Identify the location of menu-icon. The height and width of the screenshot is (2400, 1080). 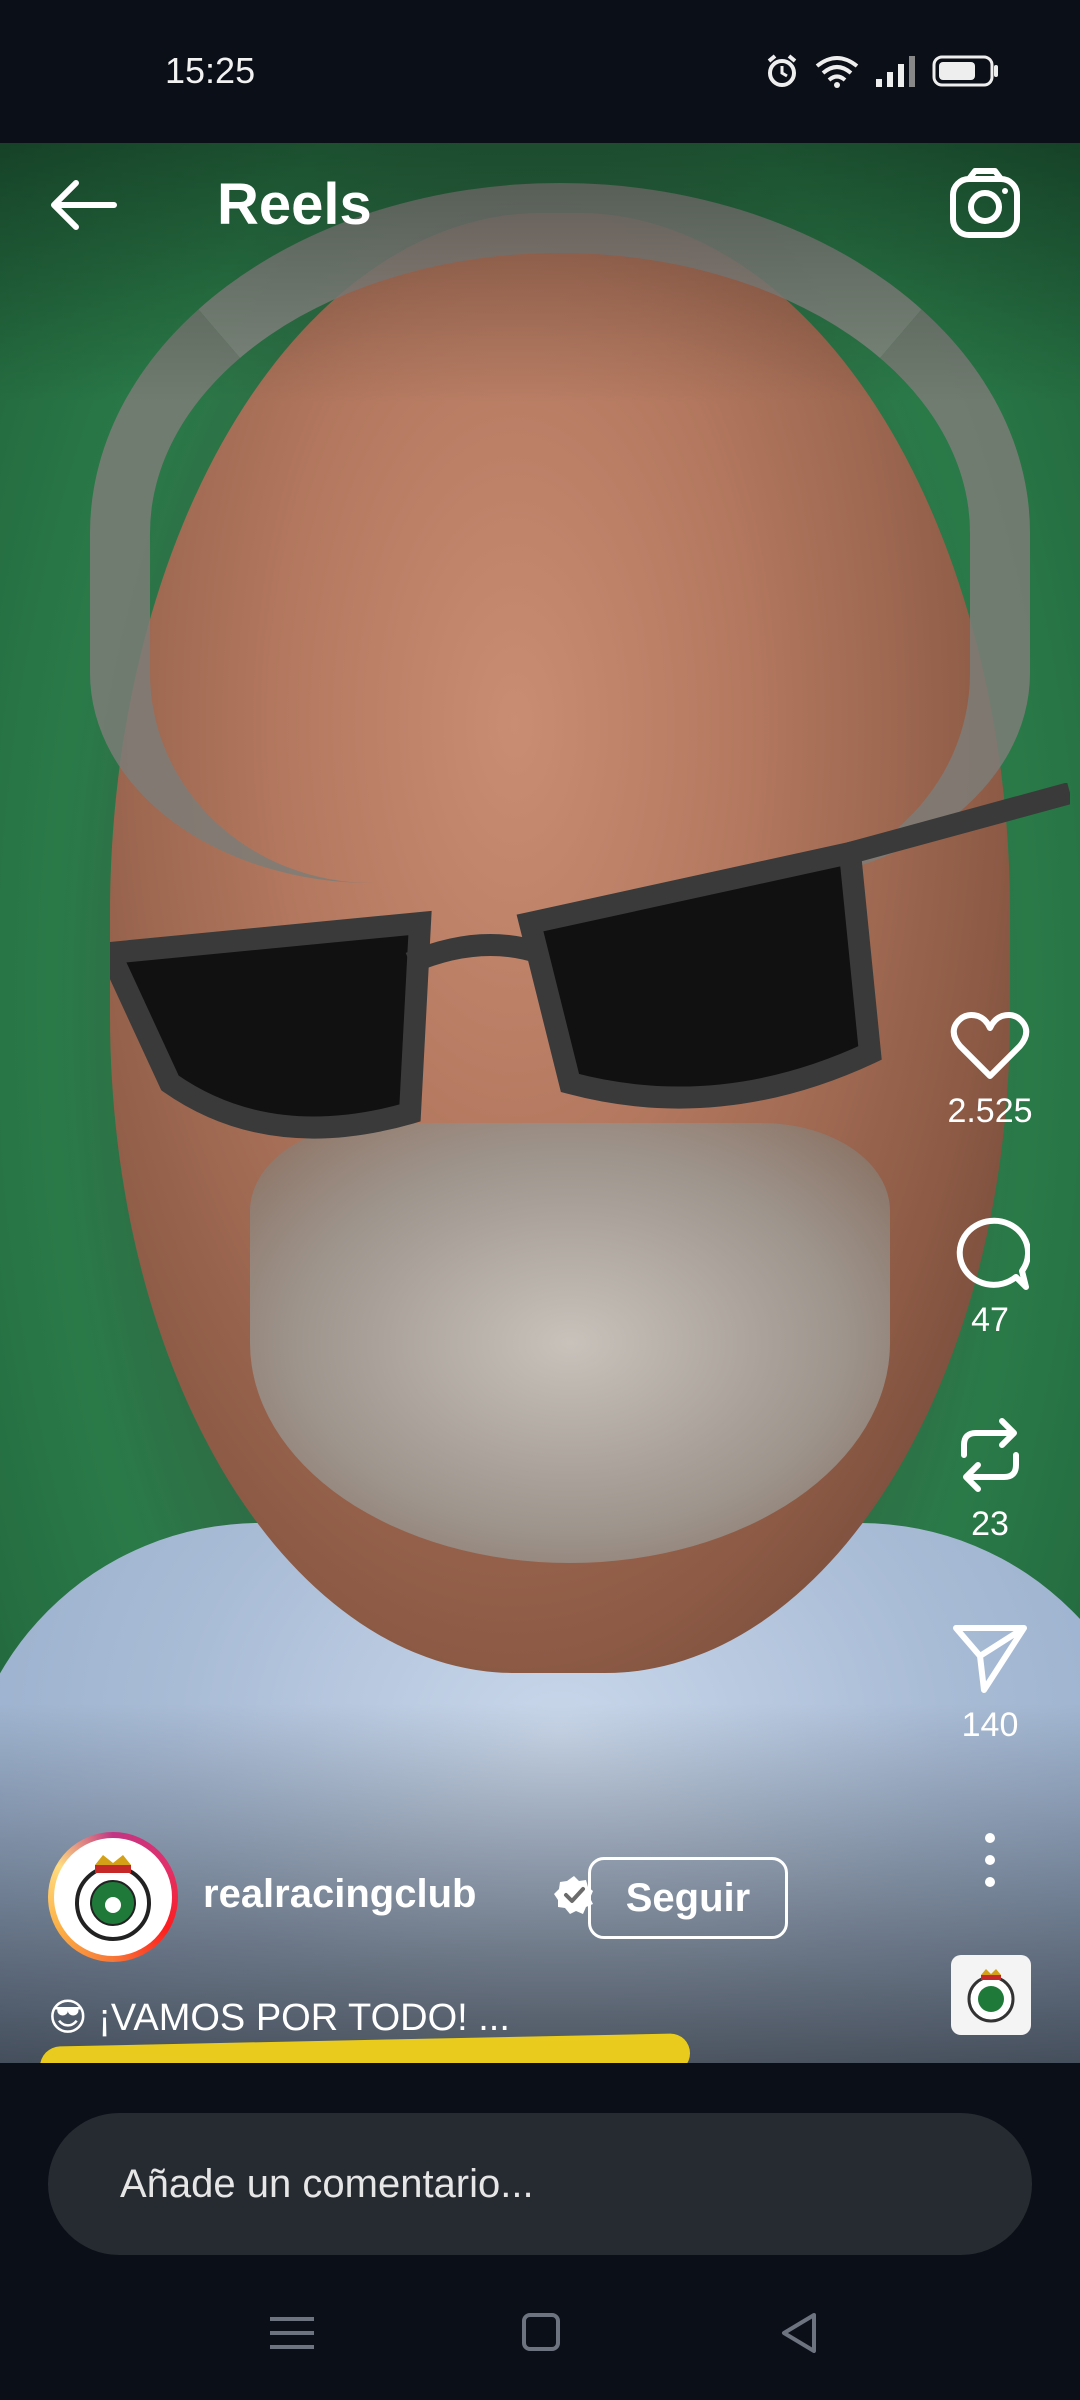
(292, 2333).